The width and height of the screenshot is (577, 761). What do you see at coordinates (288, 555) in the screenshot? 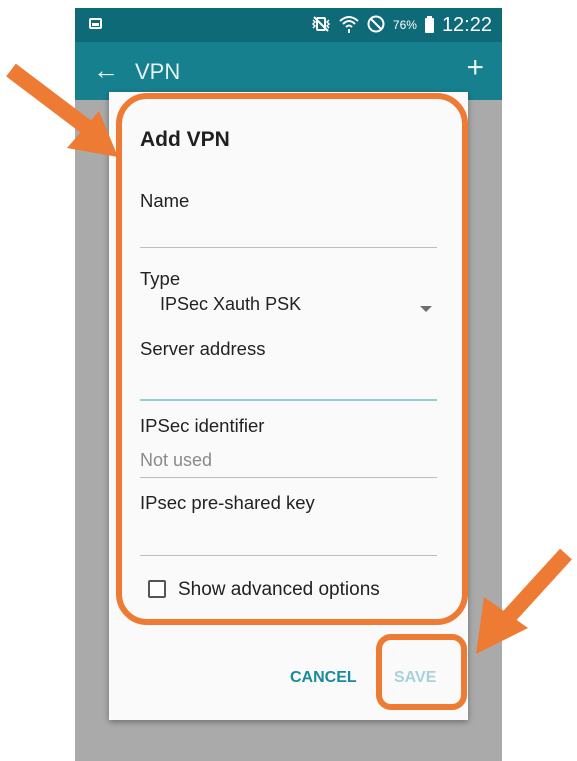
I see `ipsec-psk-underline` at bounding box center [288, 555].